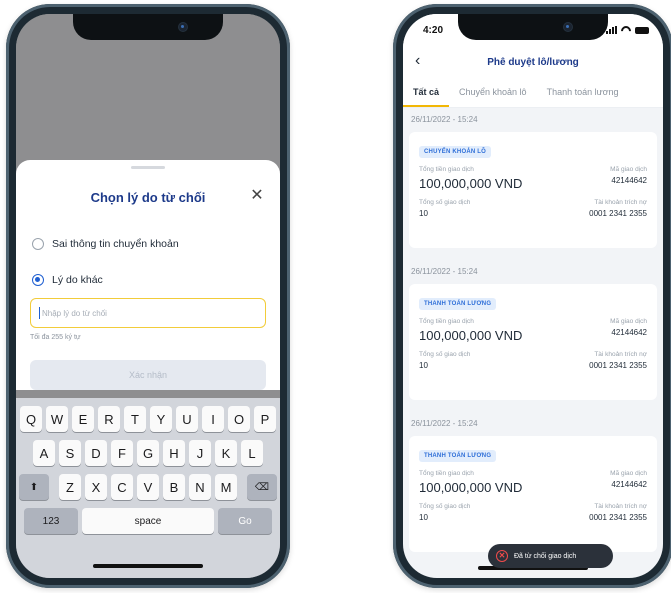 The width and height of the screenshot is (671, 593). Describe the element at coordinates (252, 453) in the screenshot. I see `key-l: L` at that location.